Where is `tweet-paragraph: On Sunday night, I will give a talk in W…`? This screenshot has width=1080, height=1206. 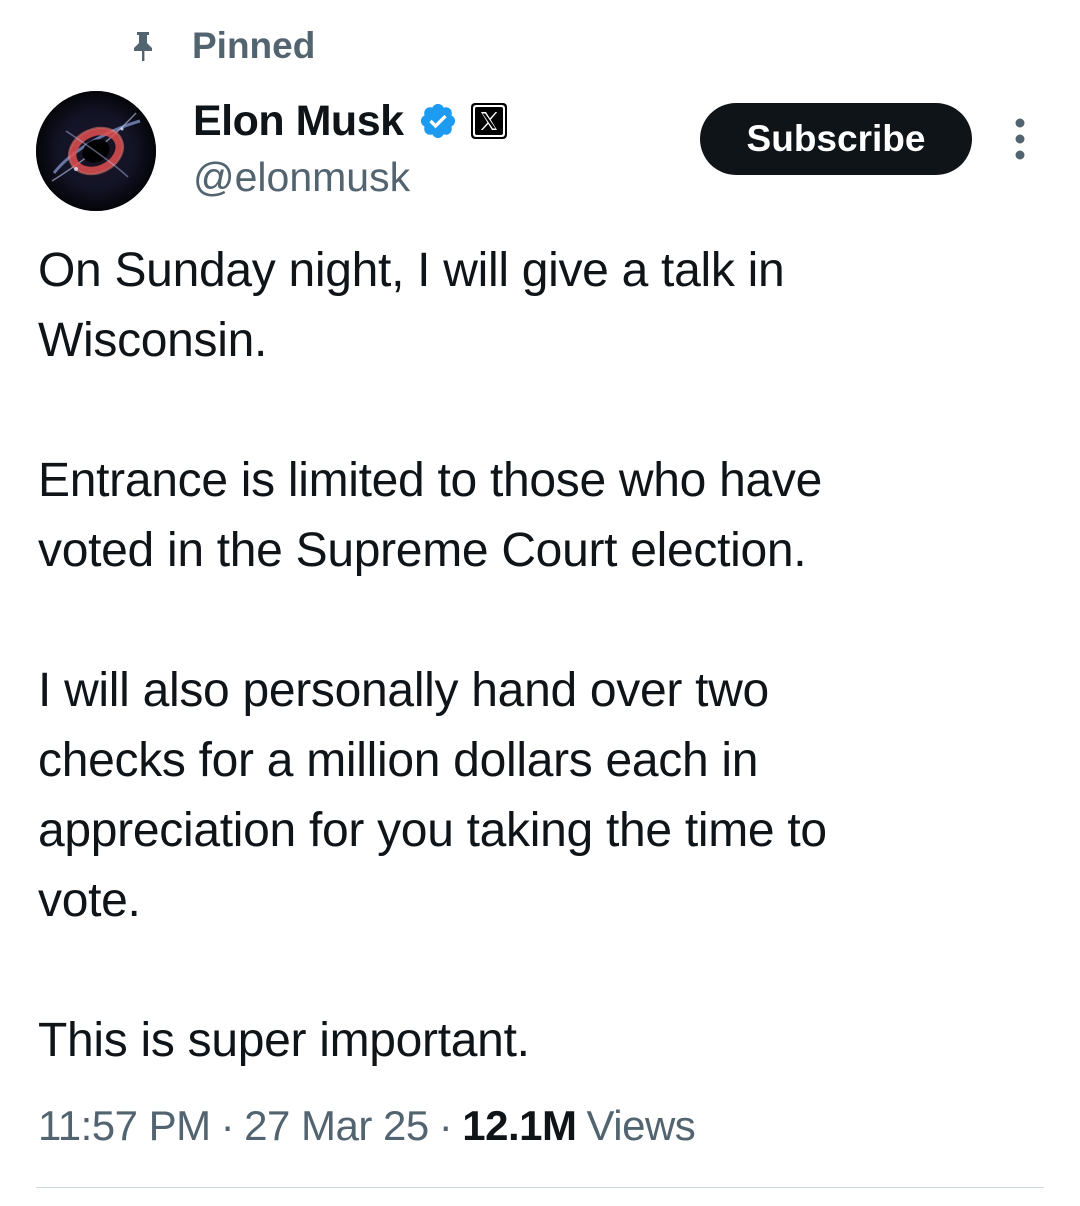 tweet-paragraph: On Sunday night, I will give a talk in W… is located at coordinates (411, 305).